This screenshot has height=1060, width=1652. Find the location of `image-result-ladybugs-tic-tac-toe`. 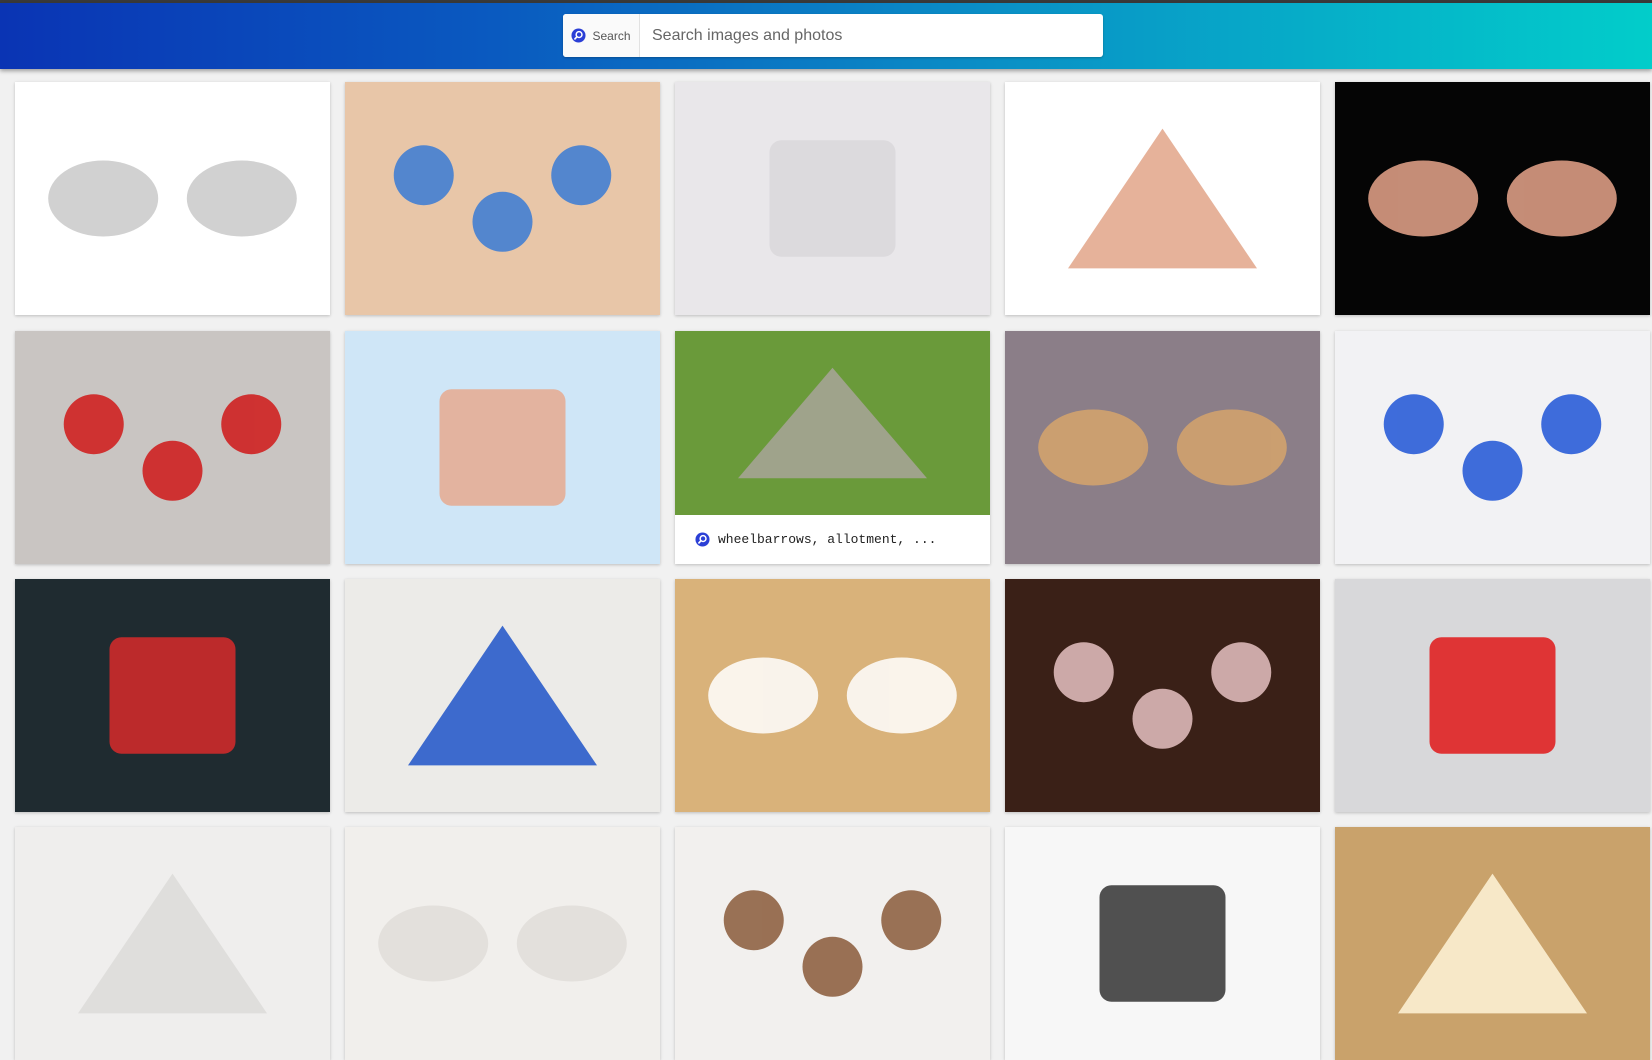

image-result-ladybugs-tic-tac-toe is located at coordinates (172, 695).